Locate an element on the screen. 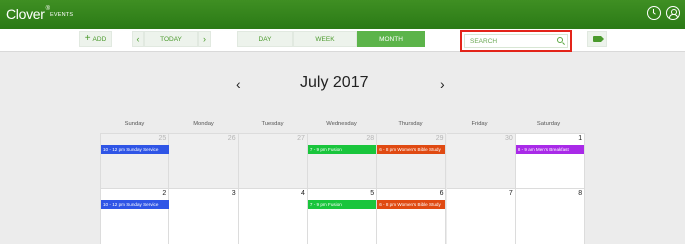  previous-month-button: ‹ is located at coordinates (238, 84).